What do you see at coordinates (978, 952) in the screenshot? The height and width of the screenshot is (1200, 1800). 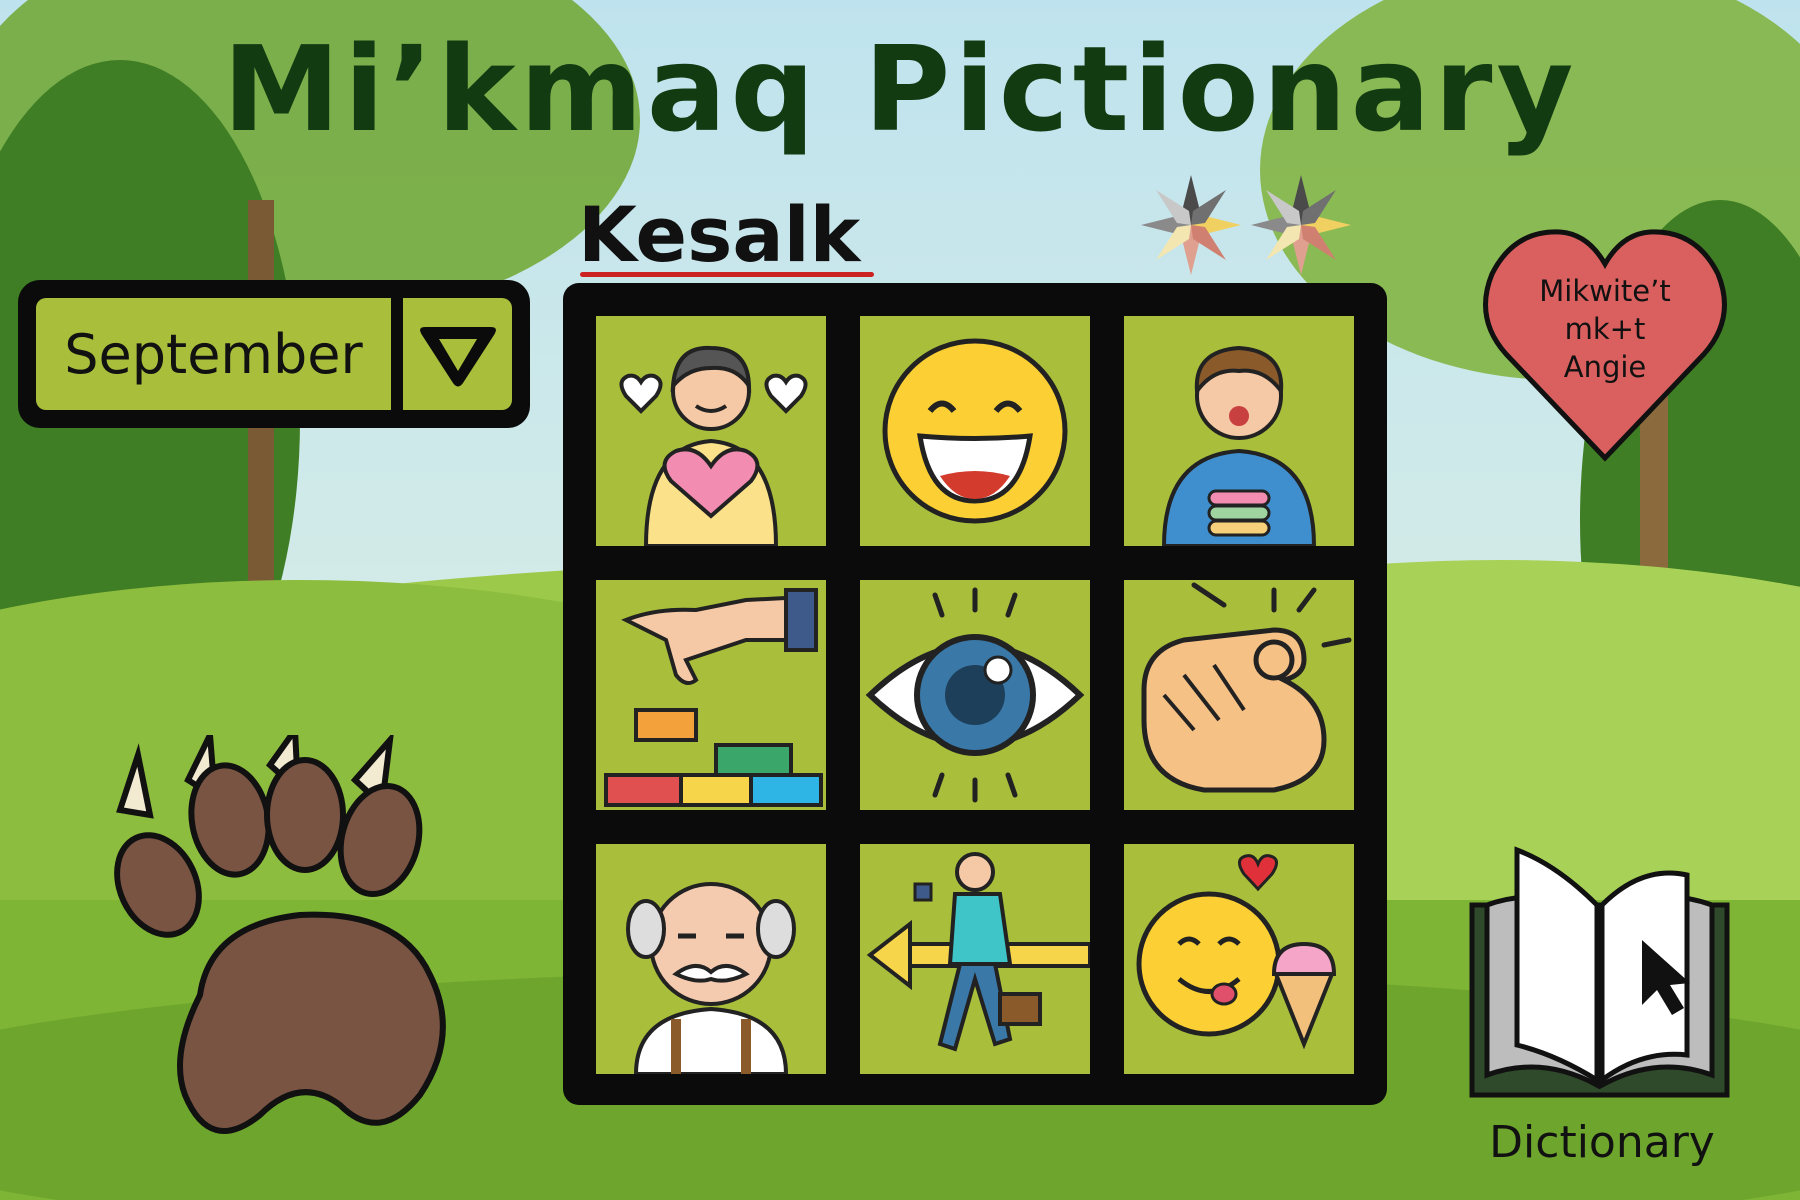 I see `woman-walking-back-icon` at bounding box center [978, 952].